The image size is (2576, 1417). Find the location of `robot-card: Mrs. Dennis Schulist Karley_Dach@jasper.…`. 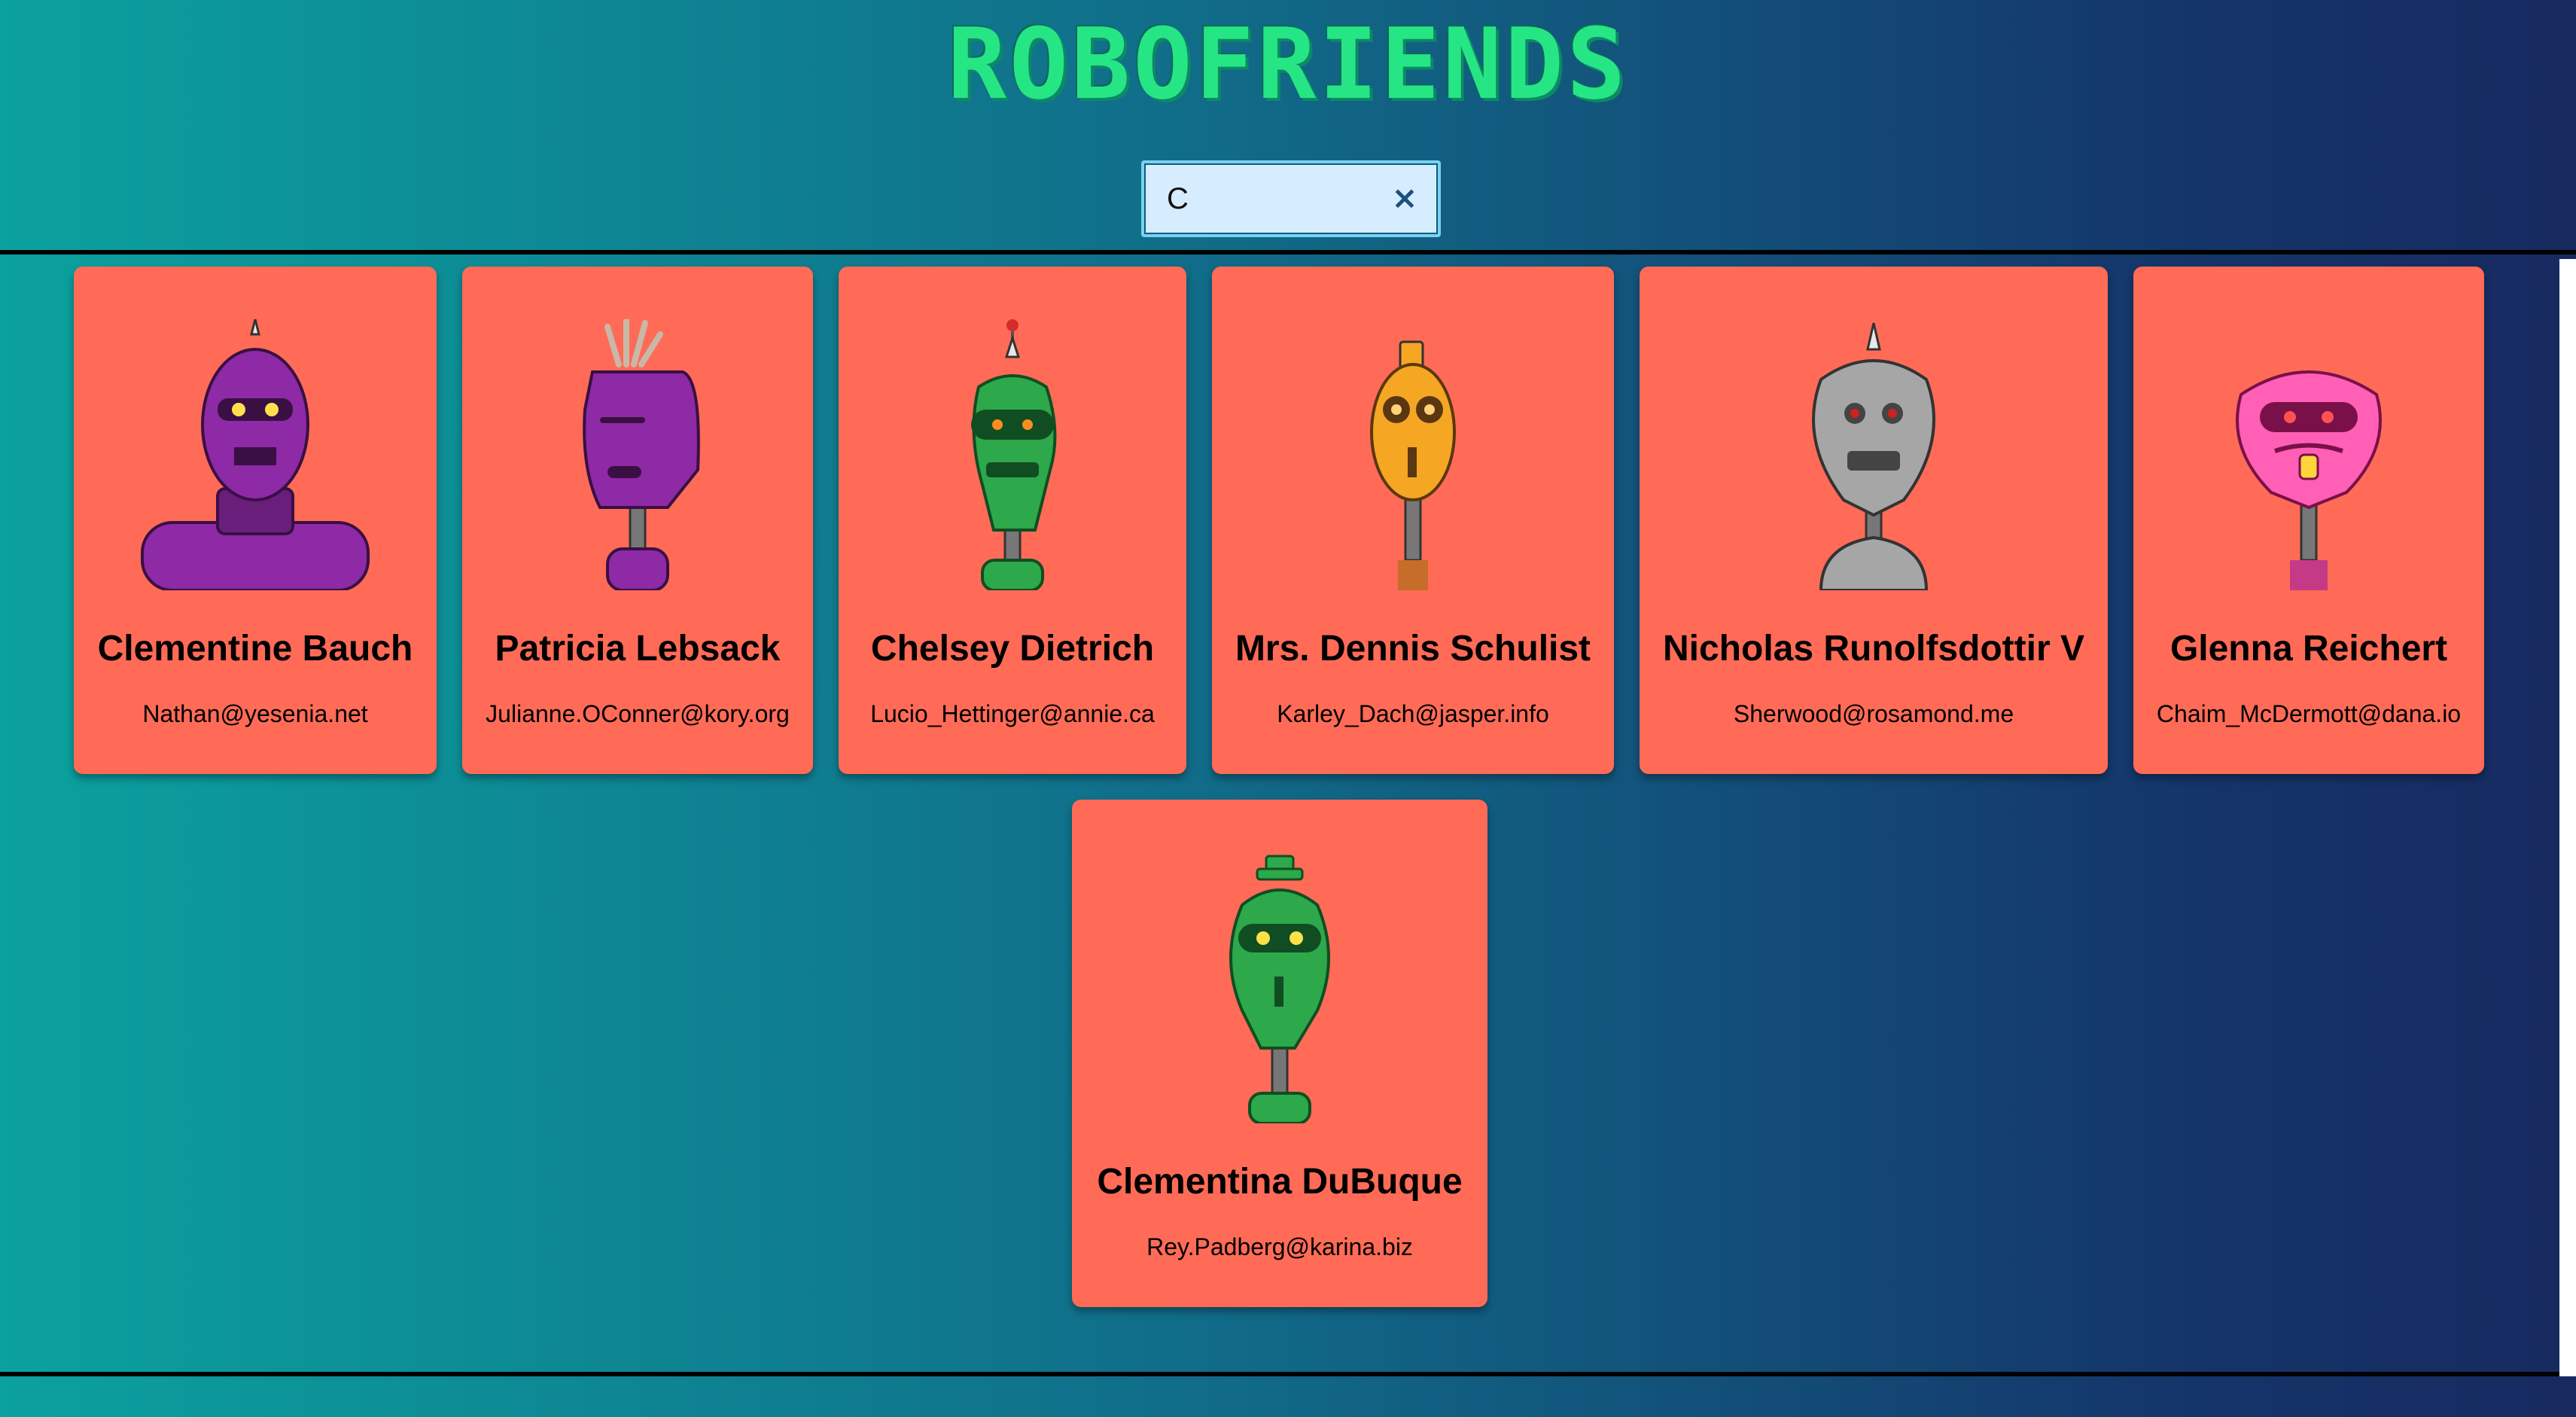

robot-card: Mrs. Dennis Schulist Karley_Dach@jasper.… is located at coordinates (1413, 520).